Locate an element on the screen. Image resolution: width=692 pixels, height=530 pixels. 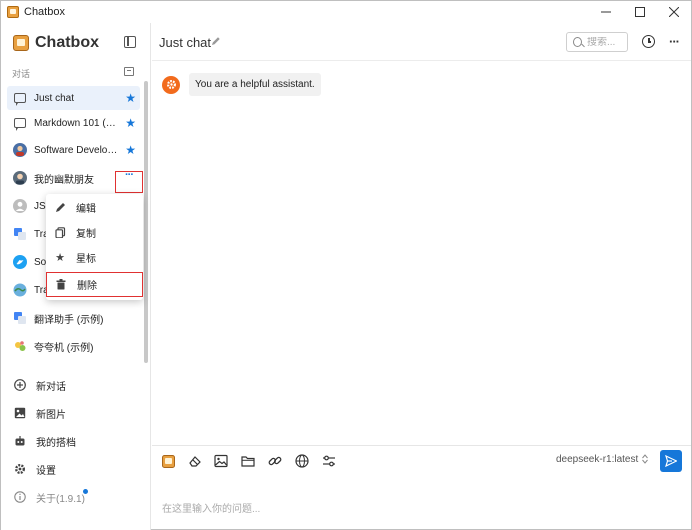
archive-icon is located at coordinates (129, 71).